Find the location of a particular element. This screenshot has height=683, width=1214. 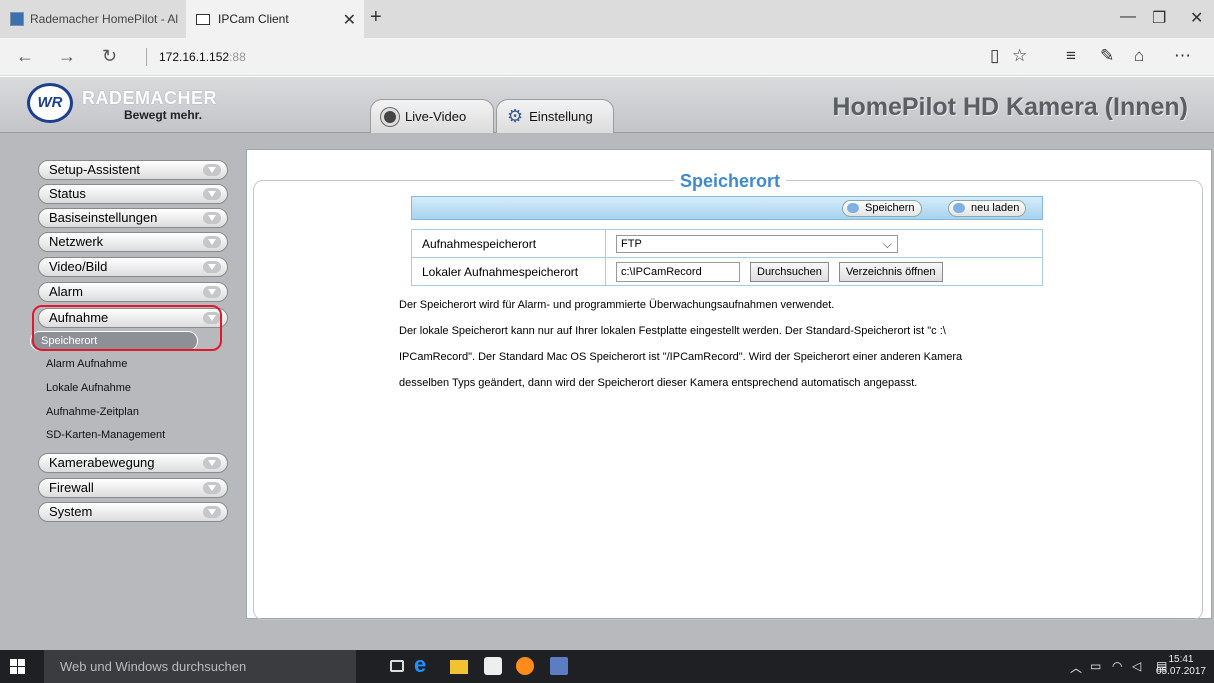

tab-ipcam-client: IPCam Client ✕ is located at coordinates (275, 19).